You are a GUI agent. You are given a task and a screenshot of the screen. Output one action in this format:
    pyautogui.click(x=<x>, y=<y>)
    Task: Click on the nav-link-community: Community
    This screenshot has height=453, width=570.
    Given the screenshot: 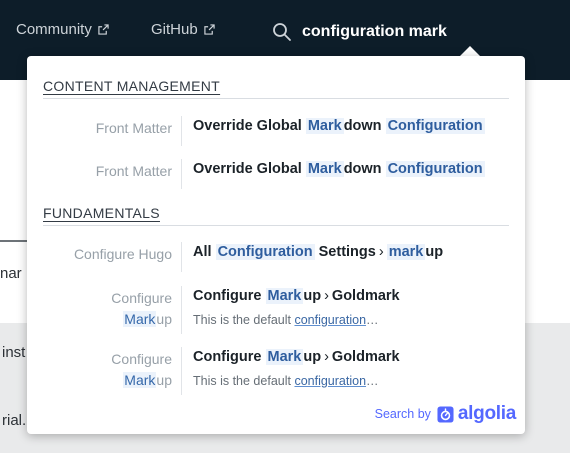 What is the action you would take?
    pyautogui.click(x=62, y=29)
    